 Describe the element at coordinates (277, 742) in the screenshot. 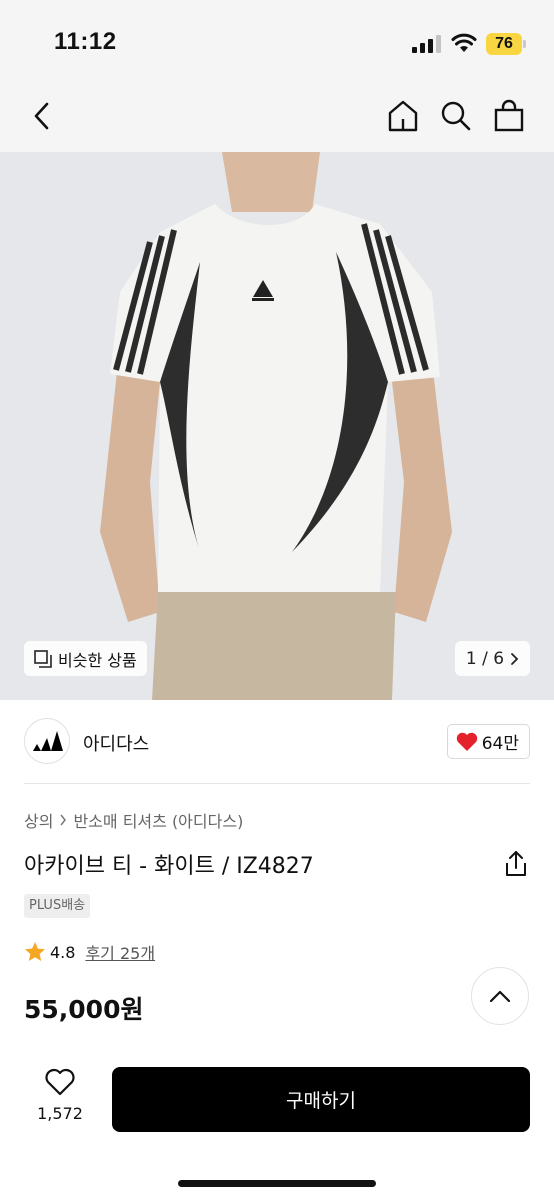

I see `brand-row: 아디다스 64만` at that location.